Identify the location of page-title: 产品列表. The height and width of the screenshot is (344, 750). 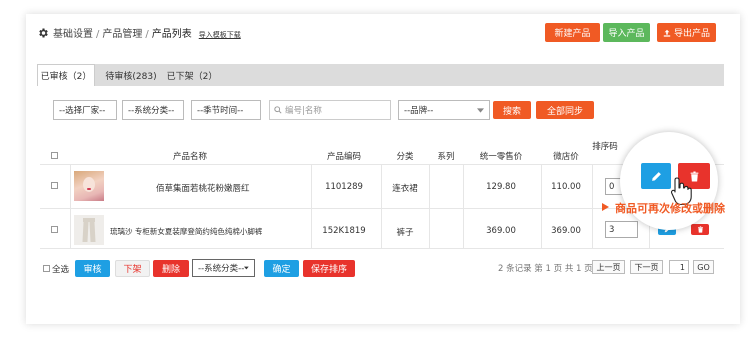
(171, 34).